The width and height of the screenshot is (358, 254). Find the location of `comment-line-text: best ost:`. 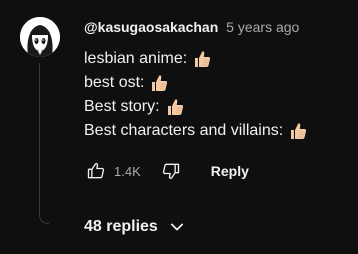

comment-line-text: best ost: is located at coordinates (114, 82).